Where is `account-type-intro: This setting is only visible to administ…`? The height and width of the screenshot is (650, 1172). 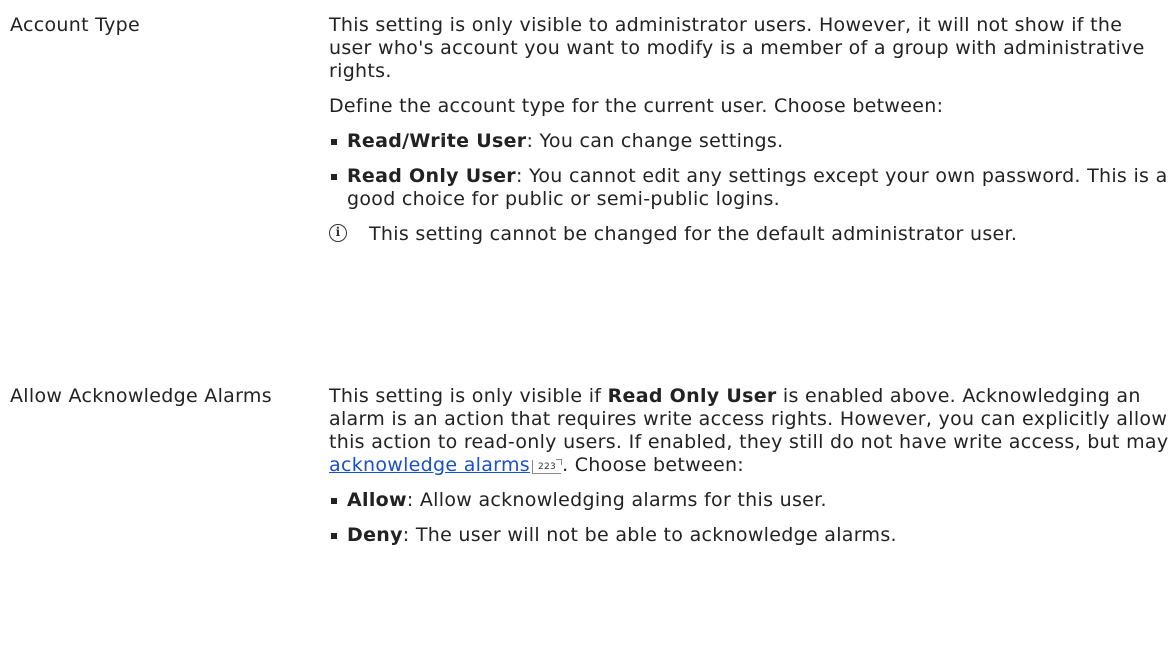 account-type-intro: This setting is only visible to administ… is located at coordinates (737, 48).